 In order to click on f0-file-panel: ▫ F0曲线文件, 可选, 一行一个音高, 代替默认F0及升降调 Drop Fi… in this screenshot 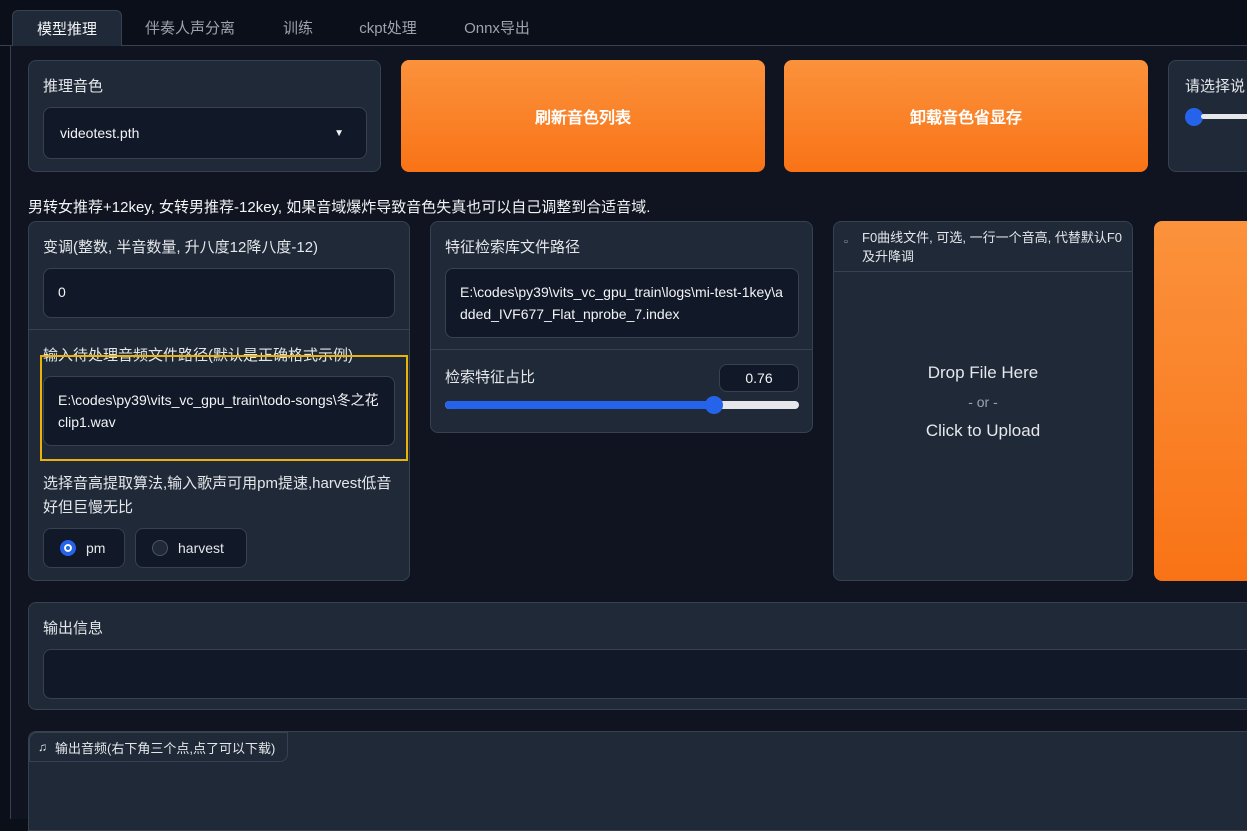, I will do `click(983, 401)`.